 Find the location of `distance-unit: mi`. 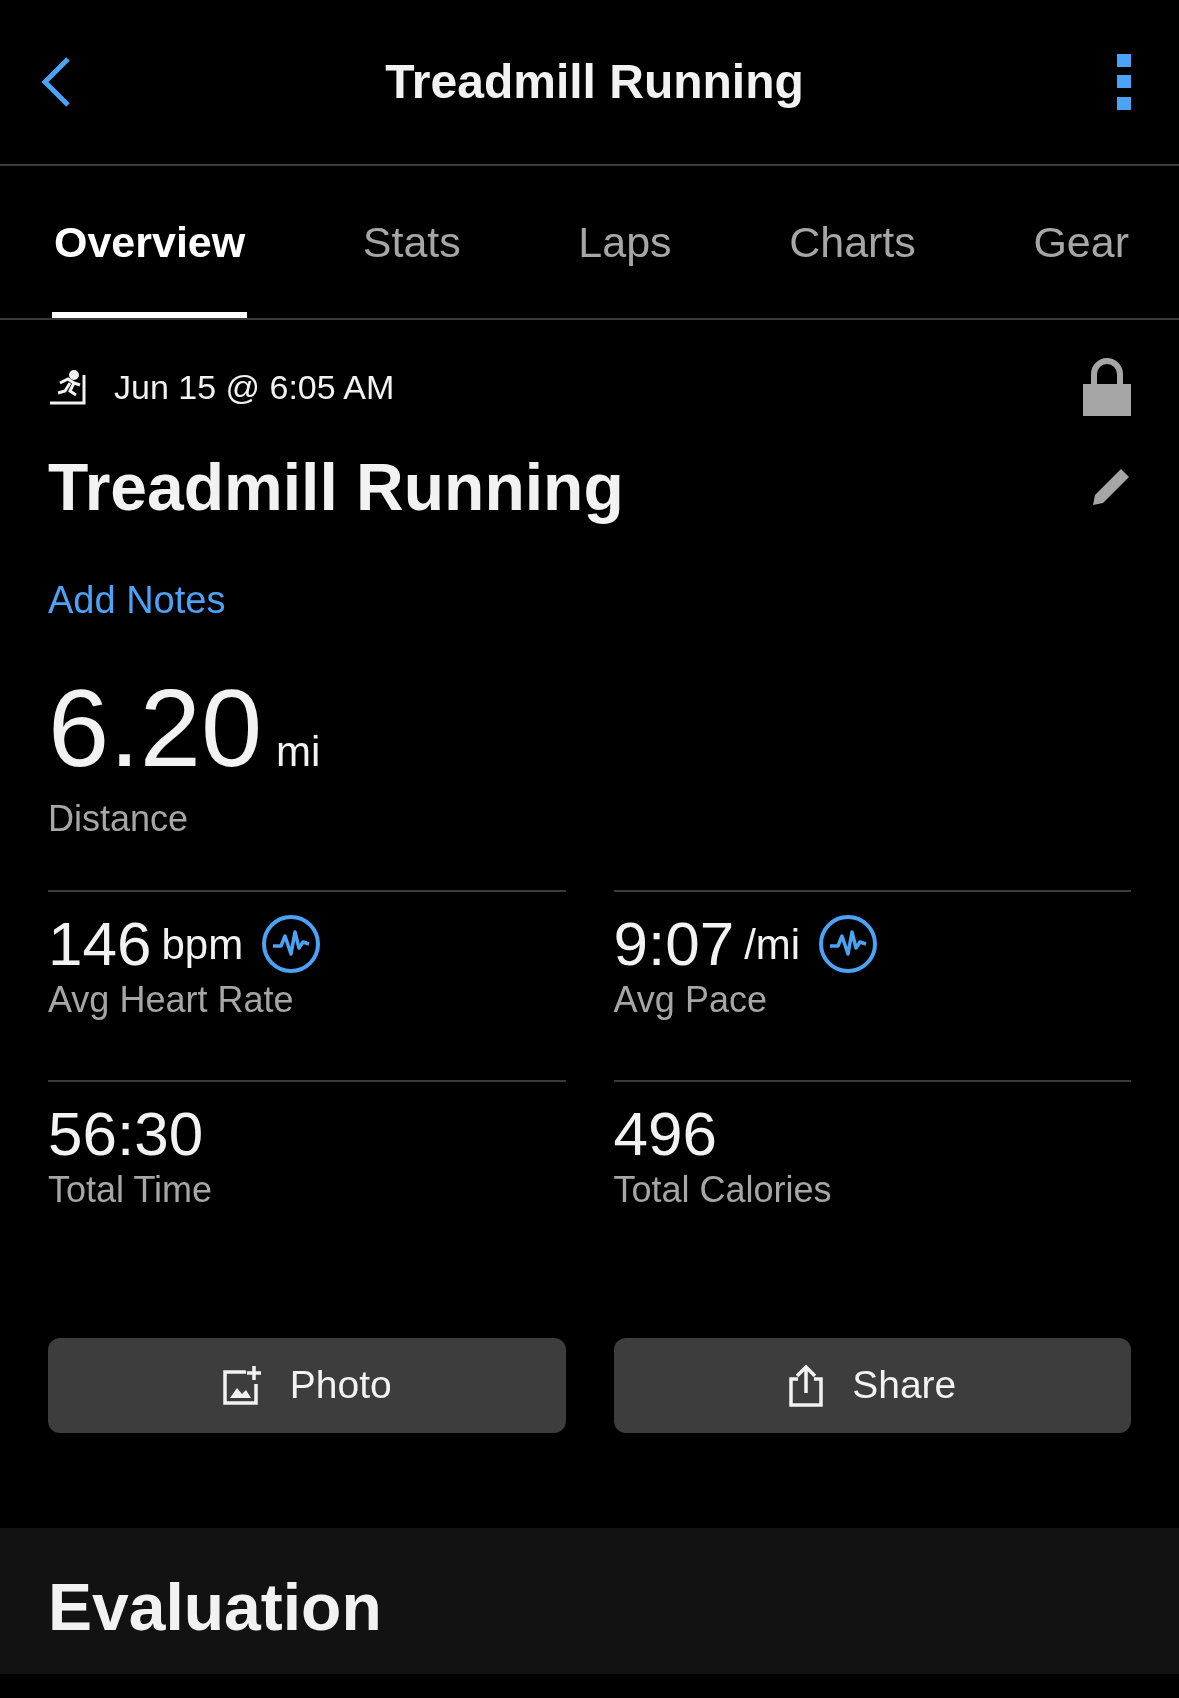

distance-unit: mi is located at coordinates (298, 752).